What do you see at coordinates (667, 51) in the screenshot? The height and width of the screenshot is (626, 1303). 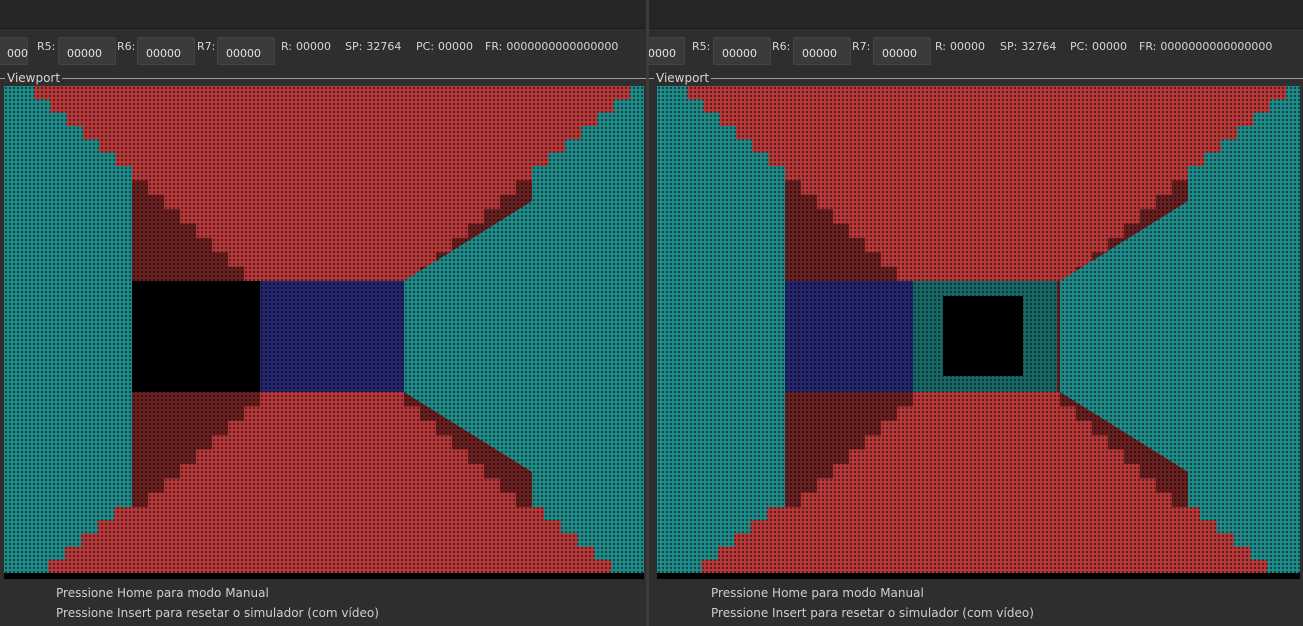 I see `register-r4-field: 0000` at bounding box center [667, 51].